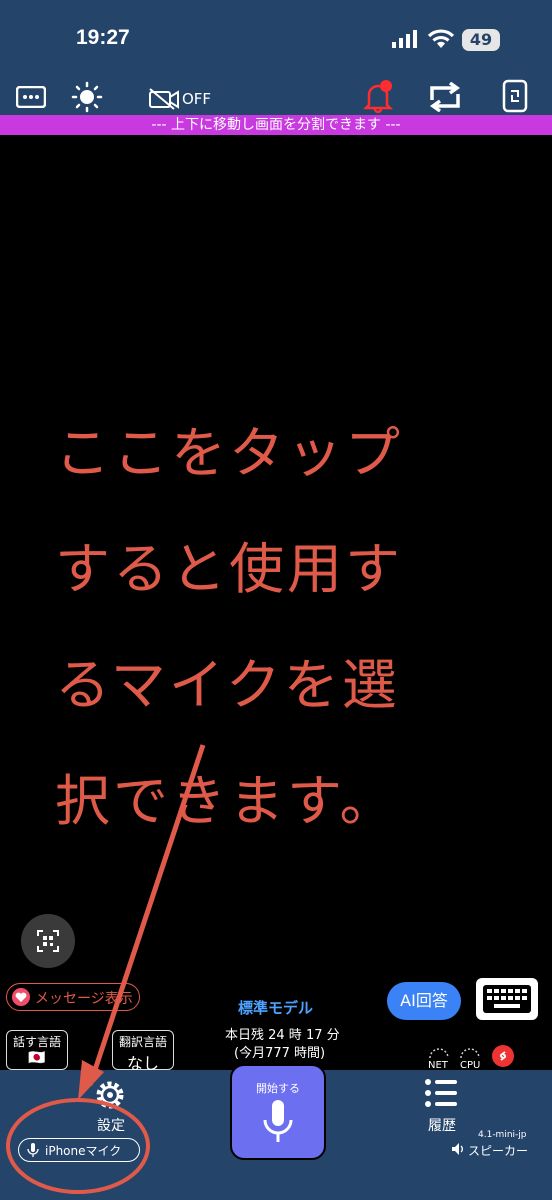 The height and width of the screenshot is (1200, 552). I want to click on speaker-icon, so click(458, 1149).